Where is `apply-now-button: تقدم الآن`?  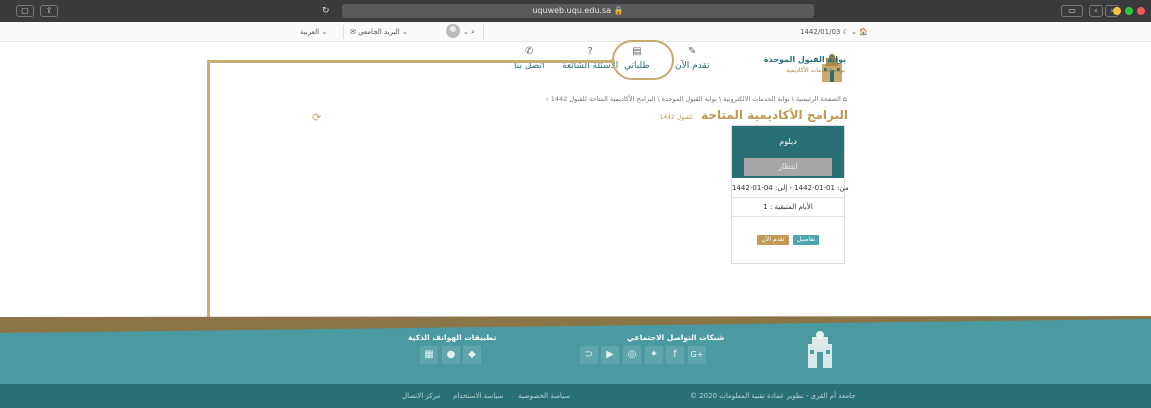
apply-now-button: تقدم الآن is located at coordinates (773, 240).